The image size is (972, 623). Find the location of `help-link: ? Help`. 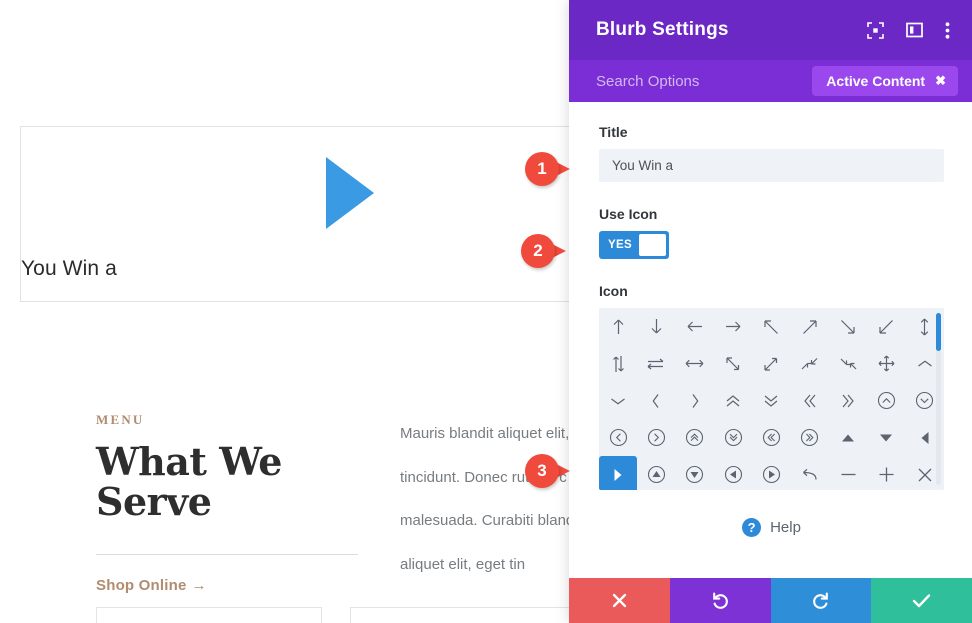

help-link: ? Help is located at coordinates (771, 527).